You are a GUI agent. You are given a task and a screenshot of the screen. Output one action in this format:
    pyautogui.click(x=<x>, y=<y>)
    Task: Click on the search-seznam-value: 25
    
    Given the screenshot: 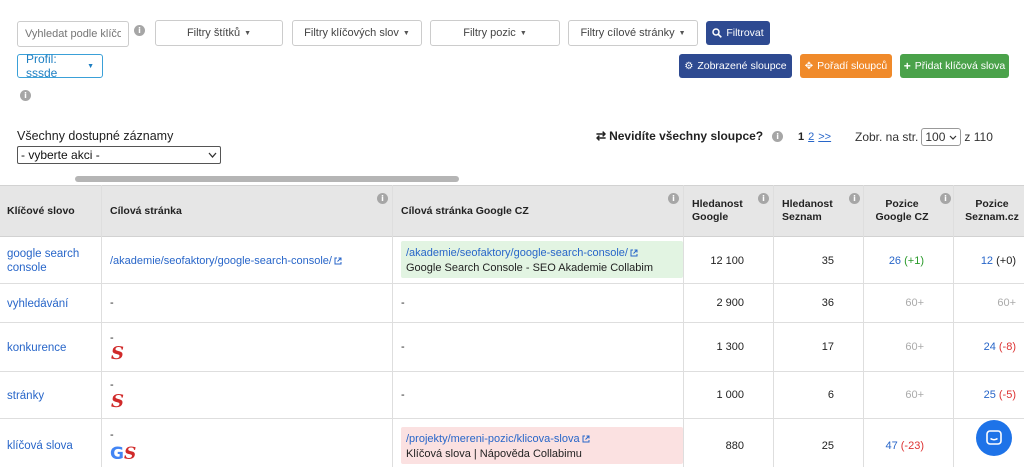 What is the action you would take?
    pyautogui.click(x=827, y=446)
    